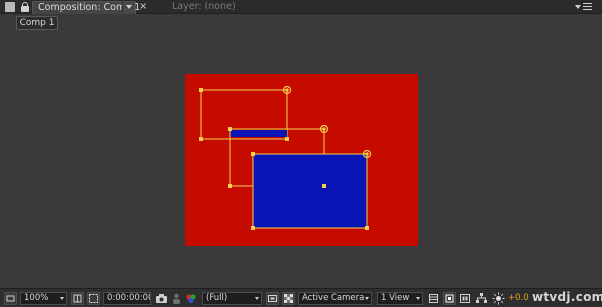 Image resolution: width=602 pixels, height=307 pixels. I want to click on transparency-grid-button, so click(288, 298).